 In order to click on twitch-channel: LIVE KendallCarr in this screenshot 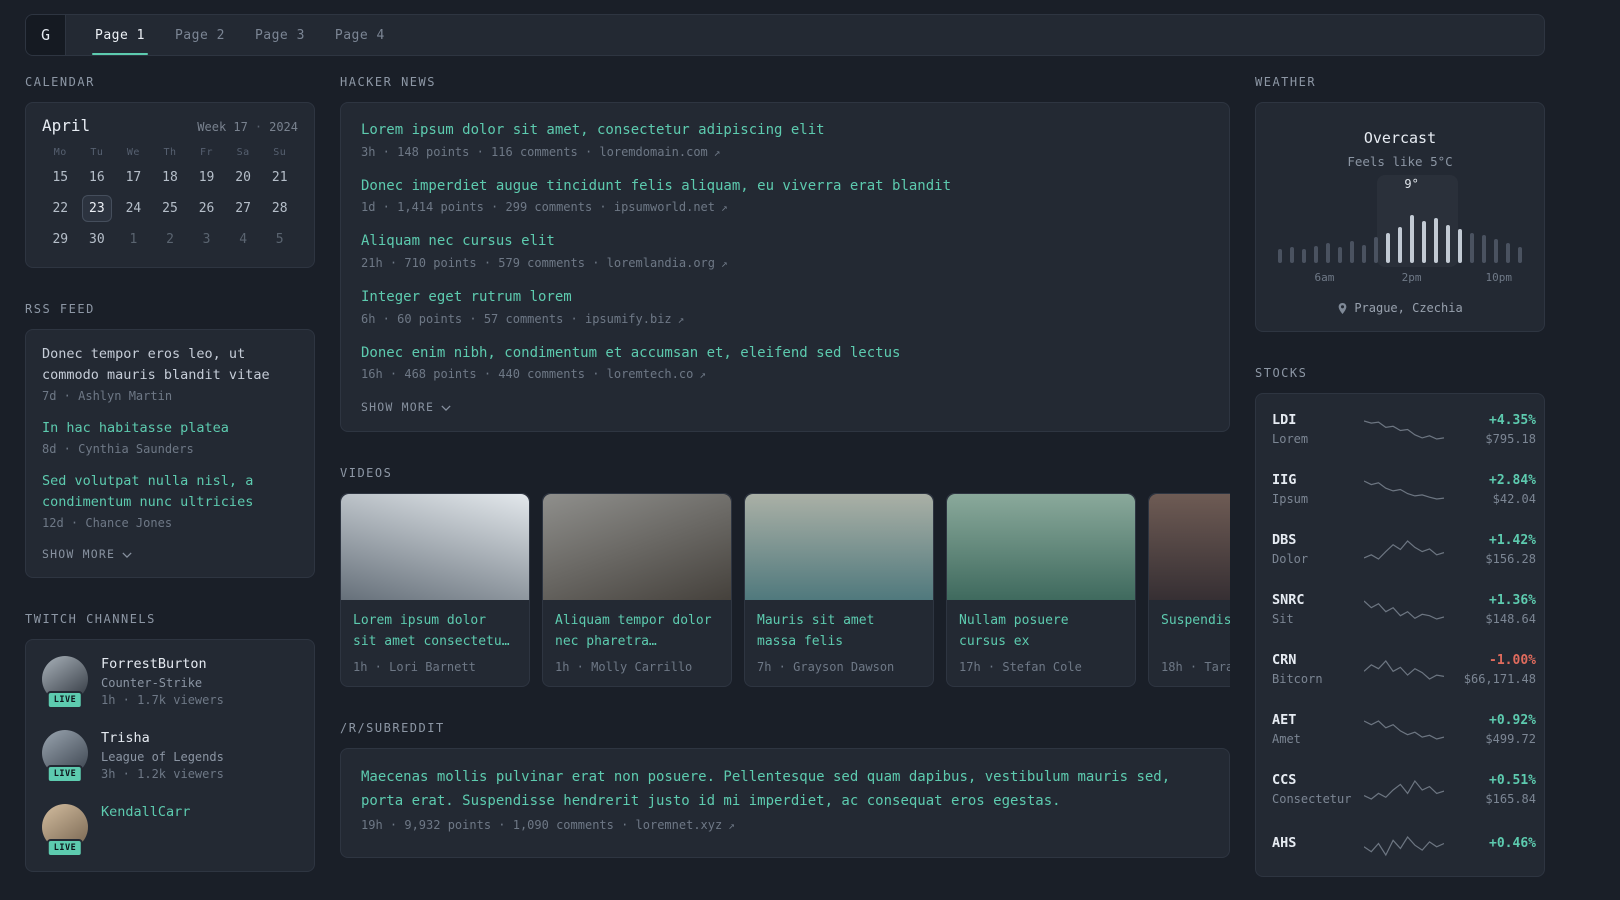, I will do `click(170, 830)`.